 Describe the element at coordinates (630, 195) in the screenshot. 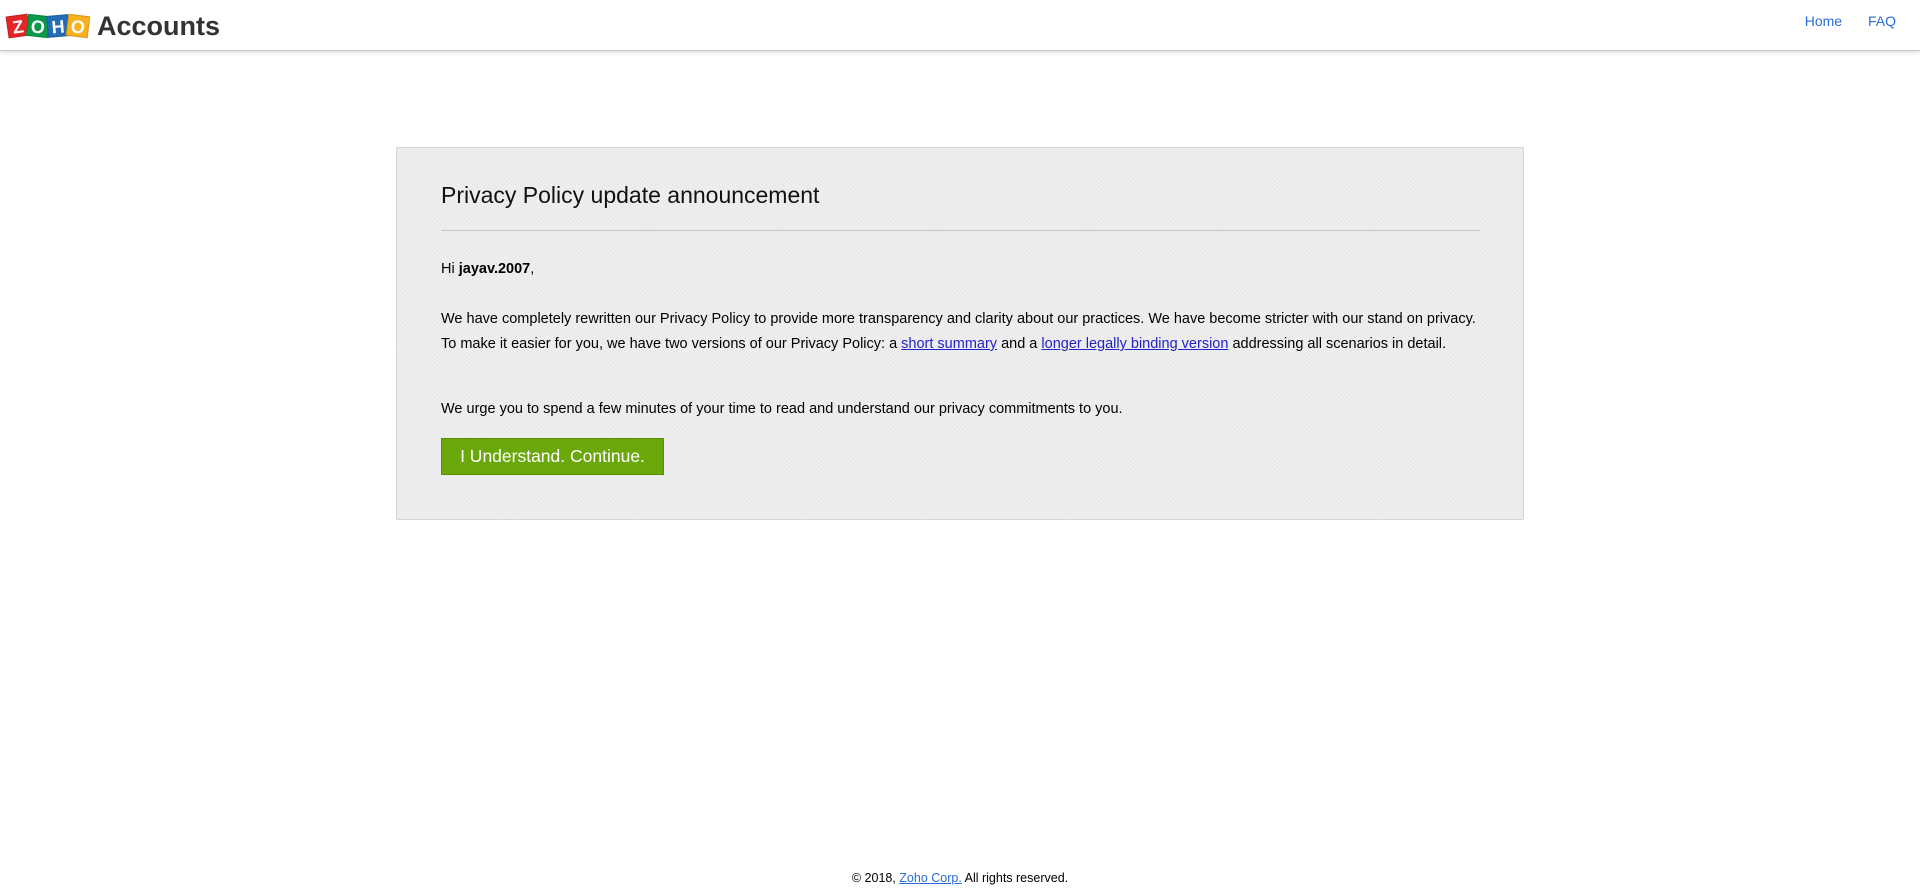

I see `page-title: Privacy Policy update announcement` at that location.